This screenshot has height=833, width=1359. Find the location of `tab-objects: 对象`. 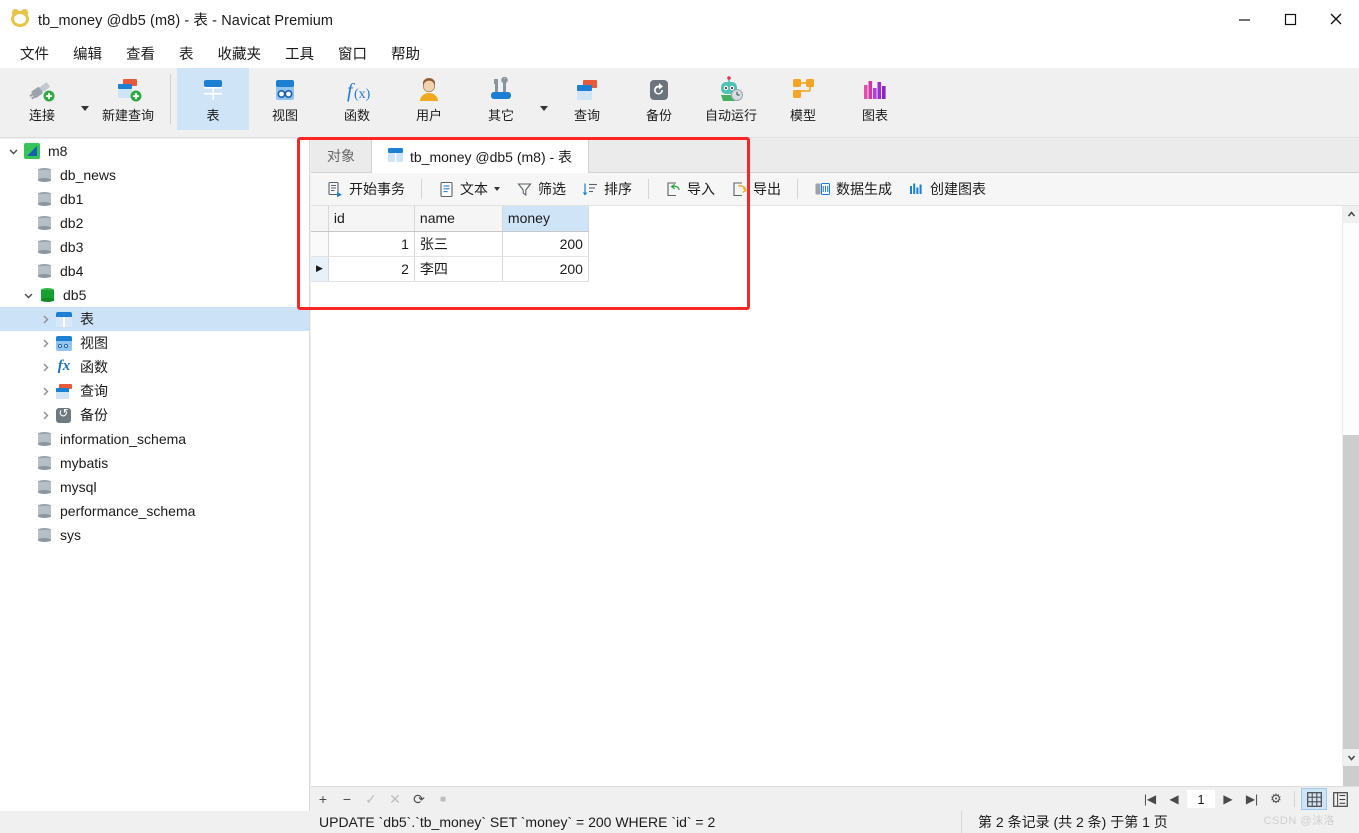

tab-objects: 对象 is located at coordinates (341, 155).